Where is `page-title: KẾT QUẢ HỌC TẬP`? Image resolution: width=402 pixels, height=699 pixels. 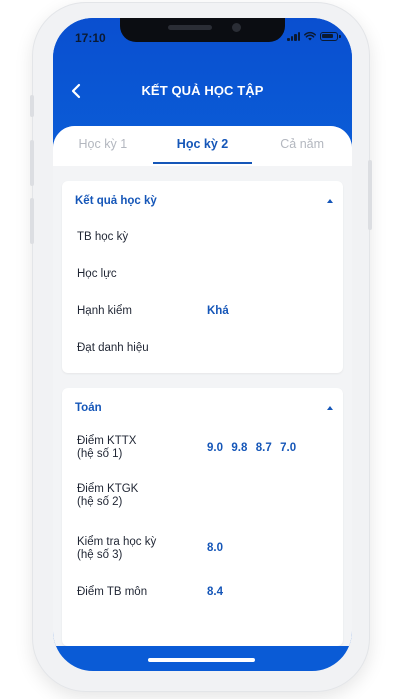 page-title: KẾT QUẢ HỌC TẬP is located at coordinates (202, 90).